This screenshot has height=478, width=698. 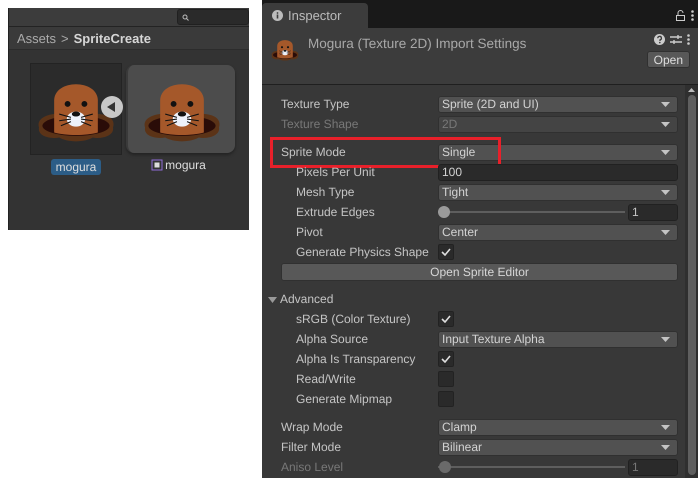 What do you see at coordinates (277, 15) in the screenshot?
I see `info-icon` at bounding box center [277, 15].